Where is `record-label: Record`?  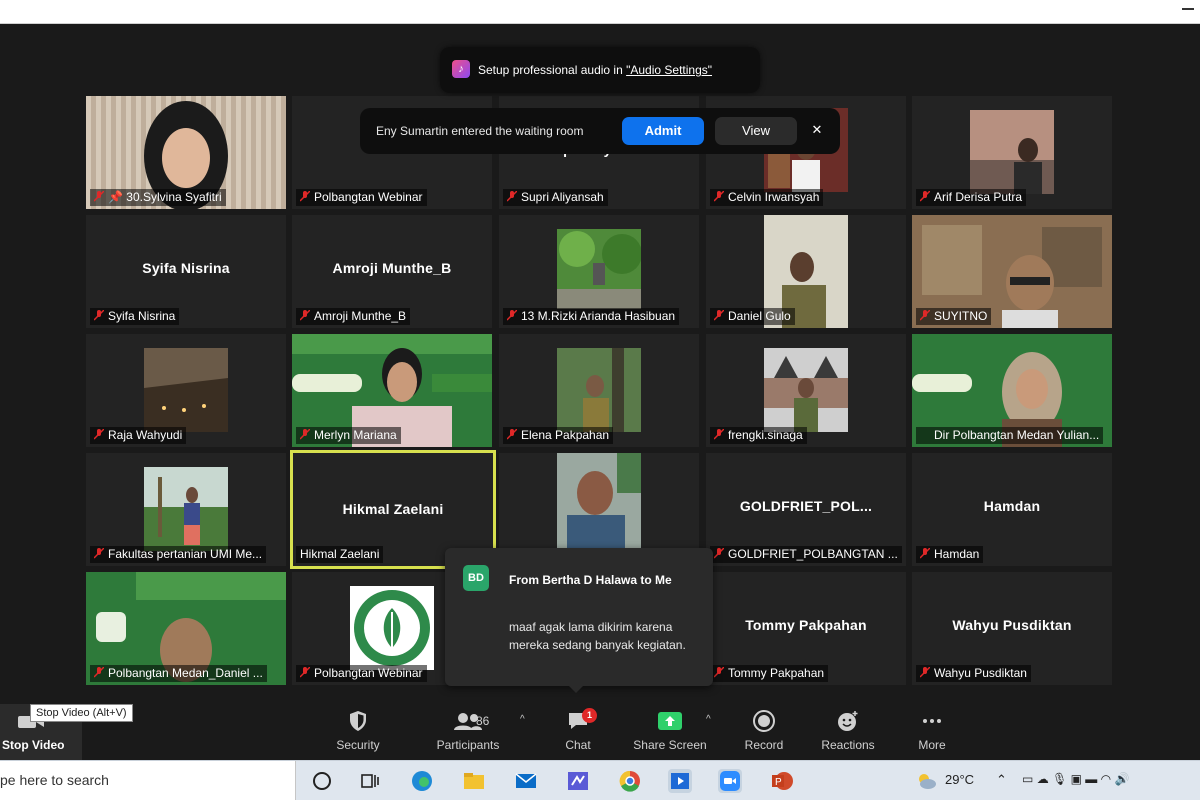 record-label: Record is located at coordinates (764, 745).